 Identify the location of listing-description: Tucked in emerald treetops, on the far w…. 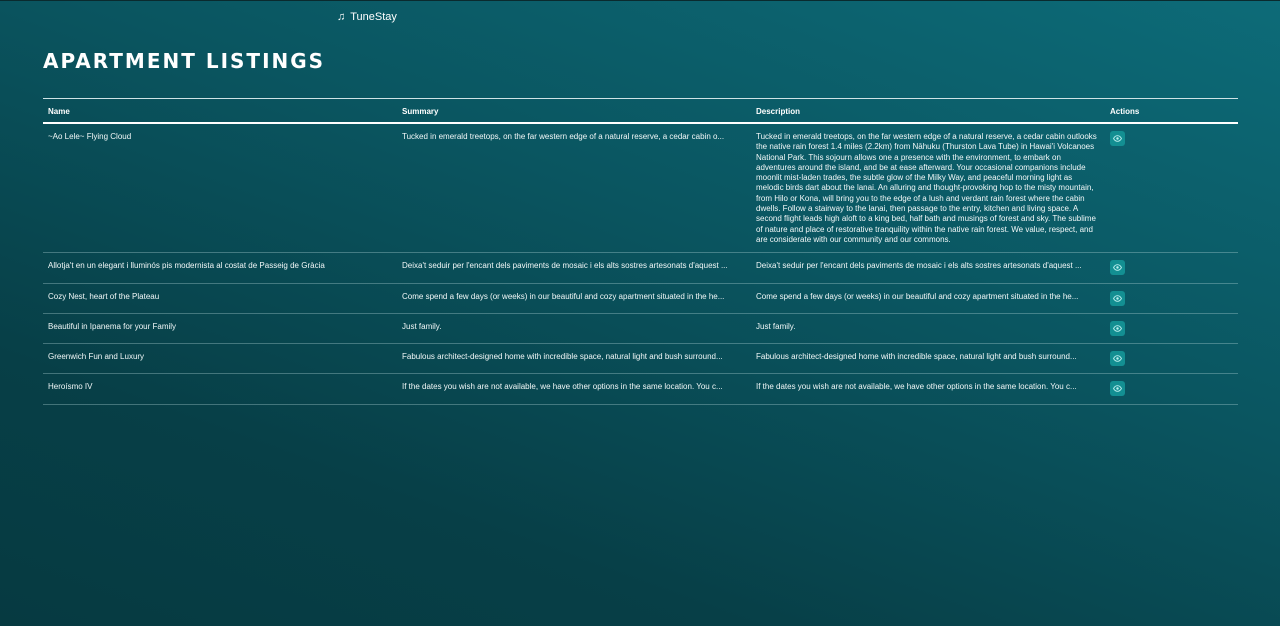
(928, 188).